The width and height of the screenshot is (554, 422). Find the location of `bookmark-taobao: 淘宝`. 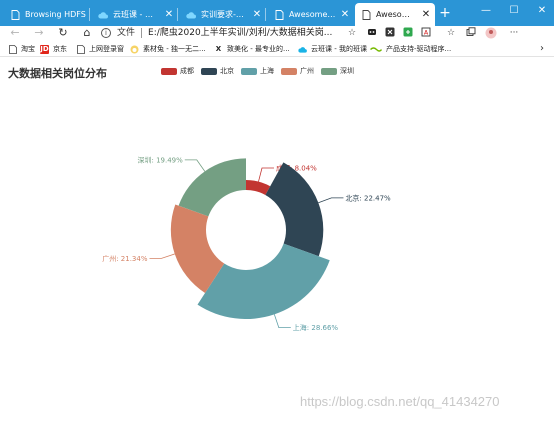

bookmark-taobao: 淘宝 is located at coordinates (21, 49).